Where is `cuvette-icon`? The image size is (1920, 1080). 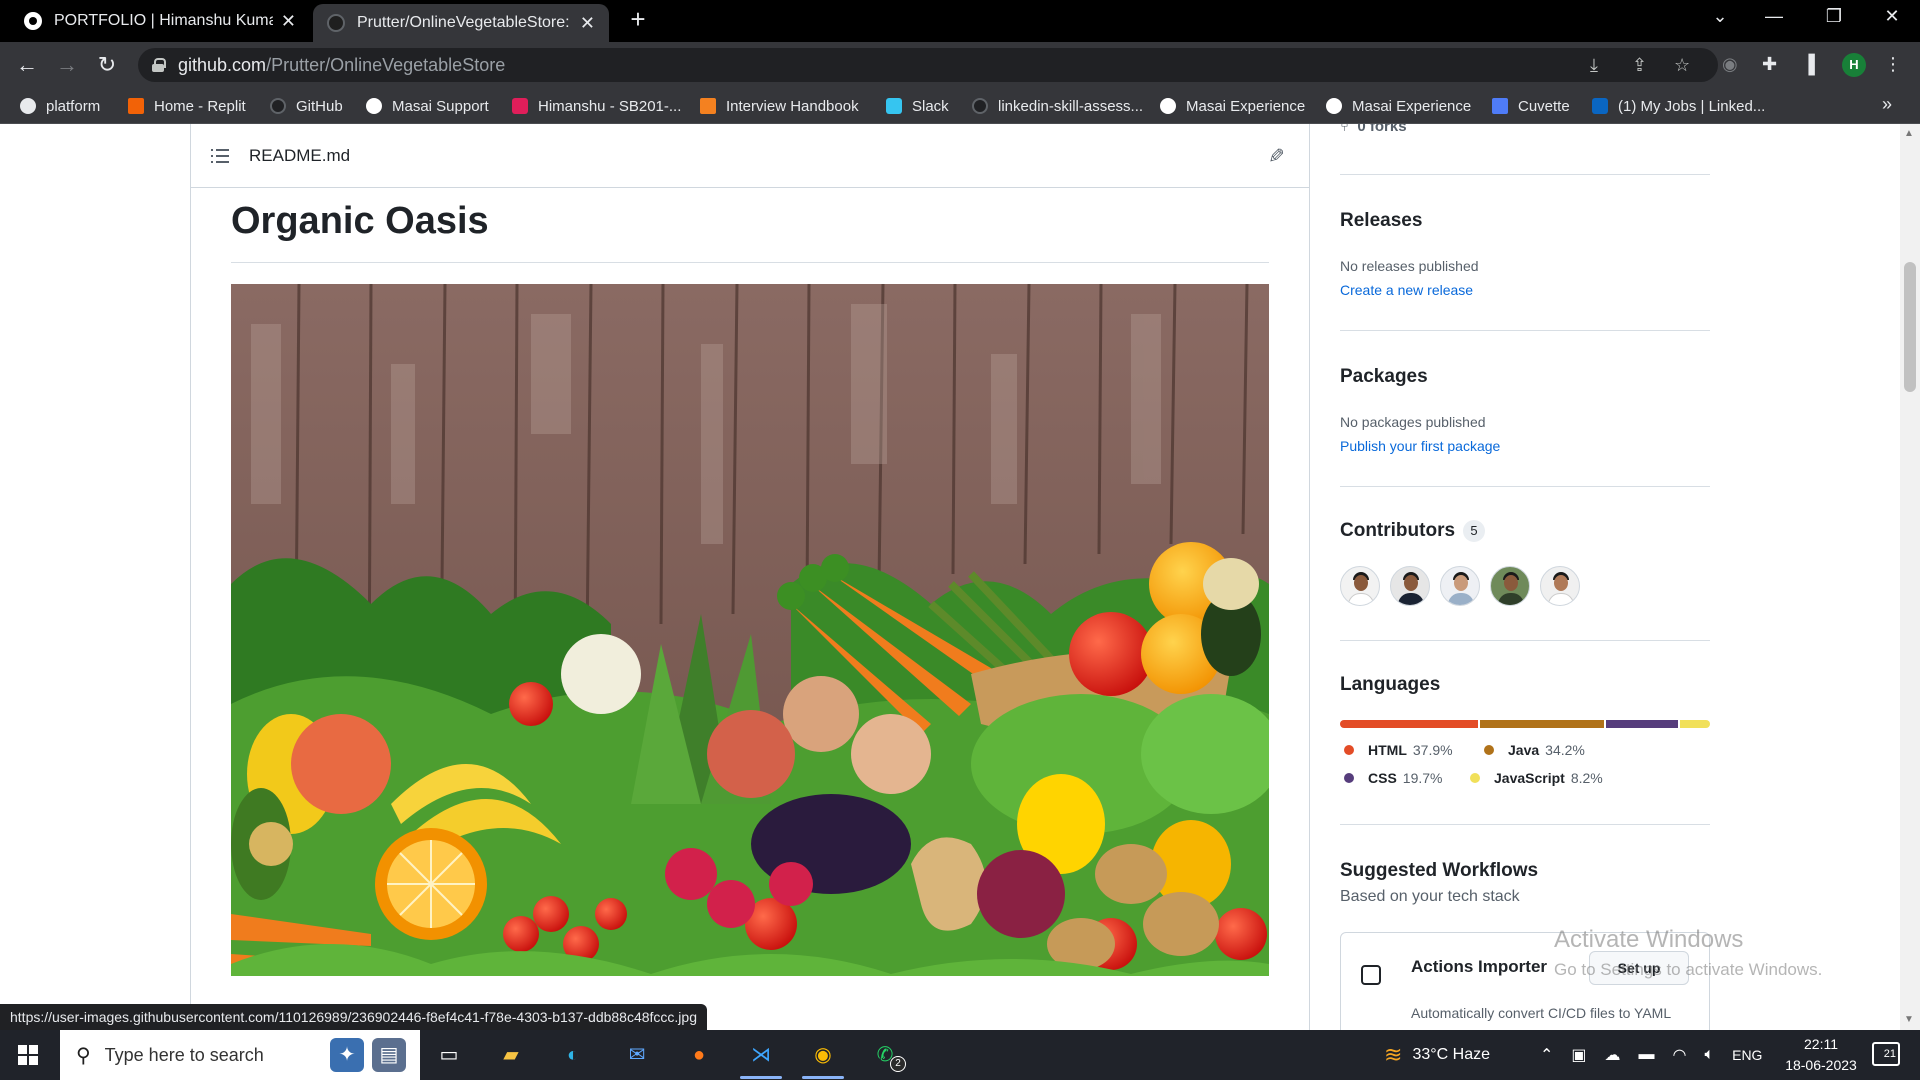 cuvette-icon is located at coordinates (1500, 106).